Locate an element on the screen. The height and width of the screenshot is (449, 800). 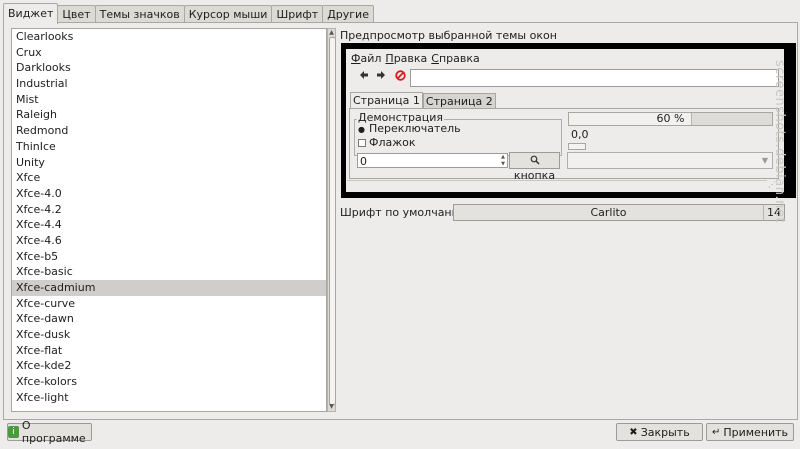
about-button: i О программе is located at coordinates (49, 432).